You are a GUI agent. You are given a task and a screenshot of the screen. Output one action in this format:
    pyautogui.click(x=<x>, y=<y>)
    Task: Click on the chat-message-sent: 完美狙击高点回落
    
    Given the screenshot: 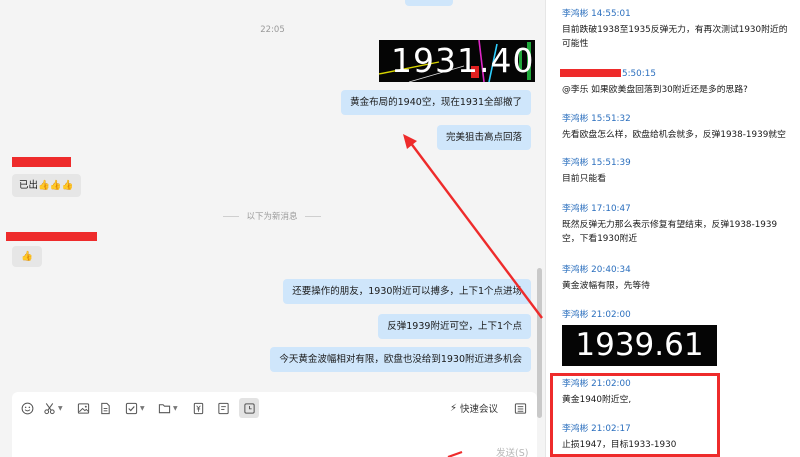 What is the action you would take?
    pyautogui.click(x=483, y=137)
    